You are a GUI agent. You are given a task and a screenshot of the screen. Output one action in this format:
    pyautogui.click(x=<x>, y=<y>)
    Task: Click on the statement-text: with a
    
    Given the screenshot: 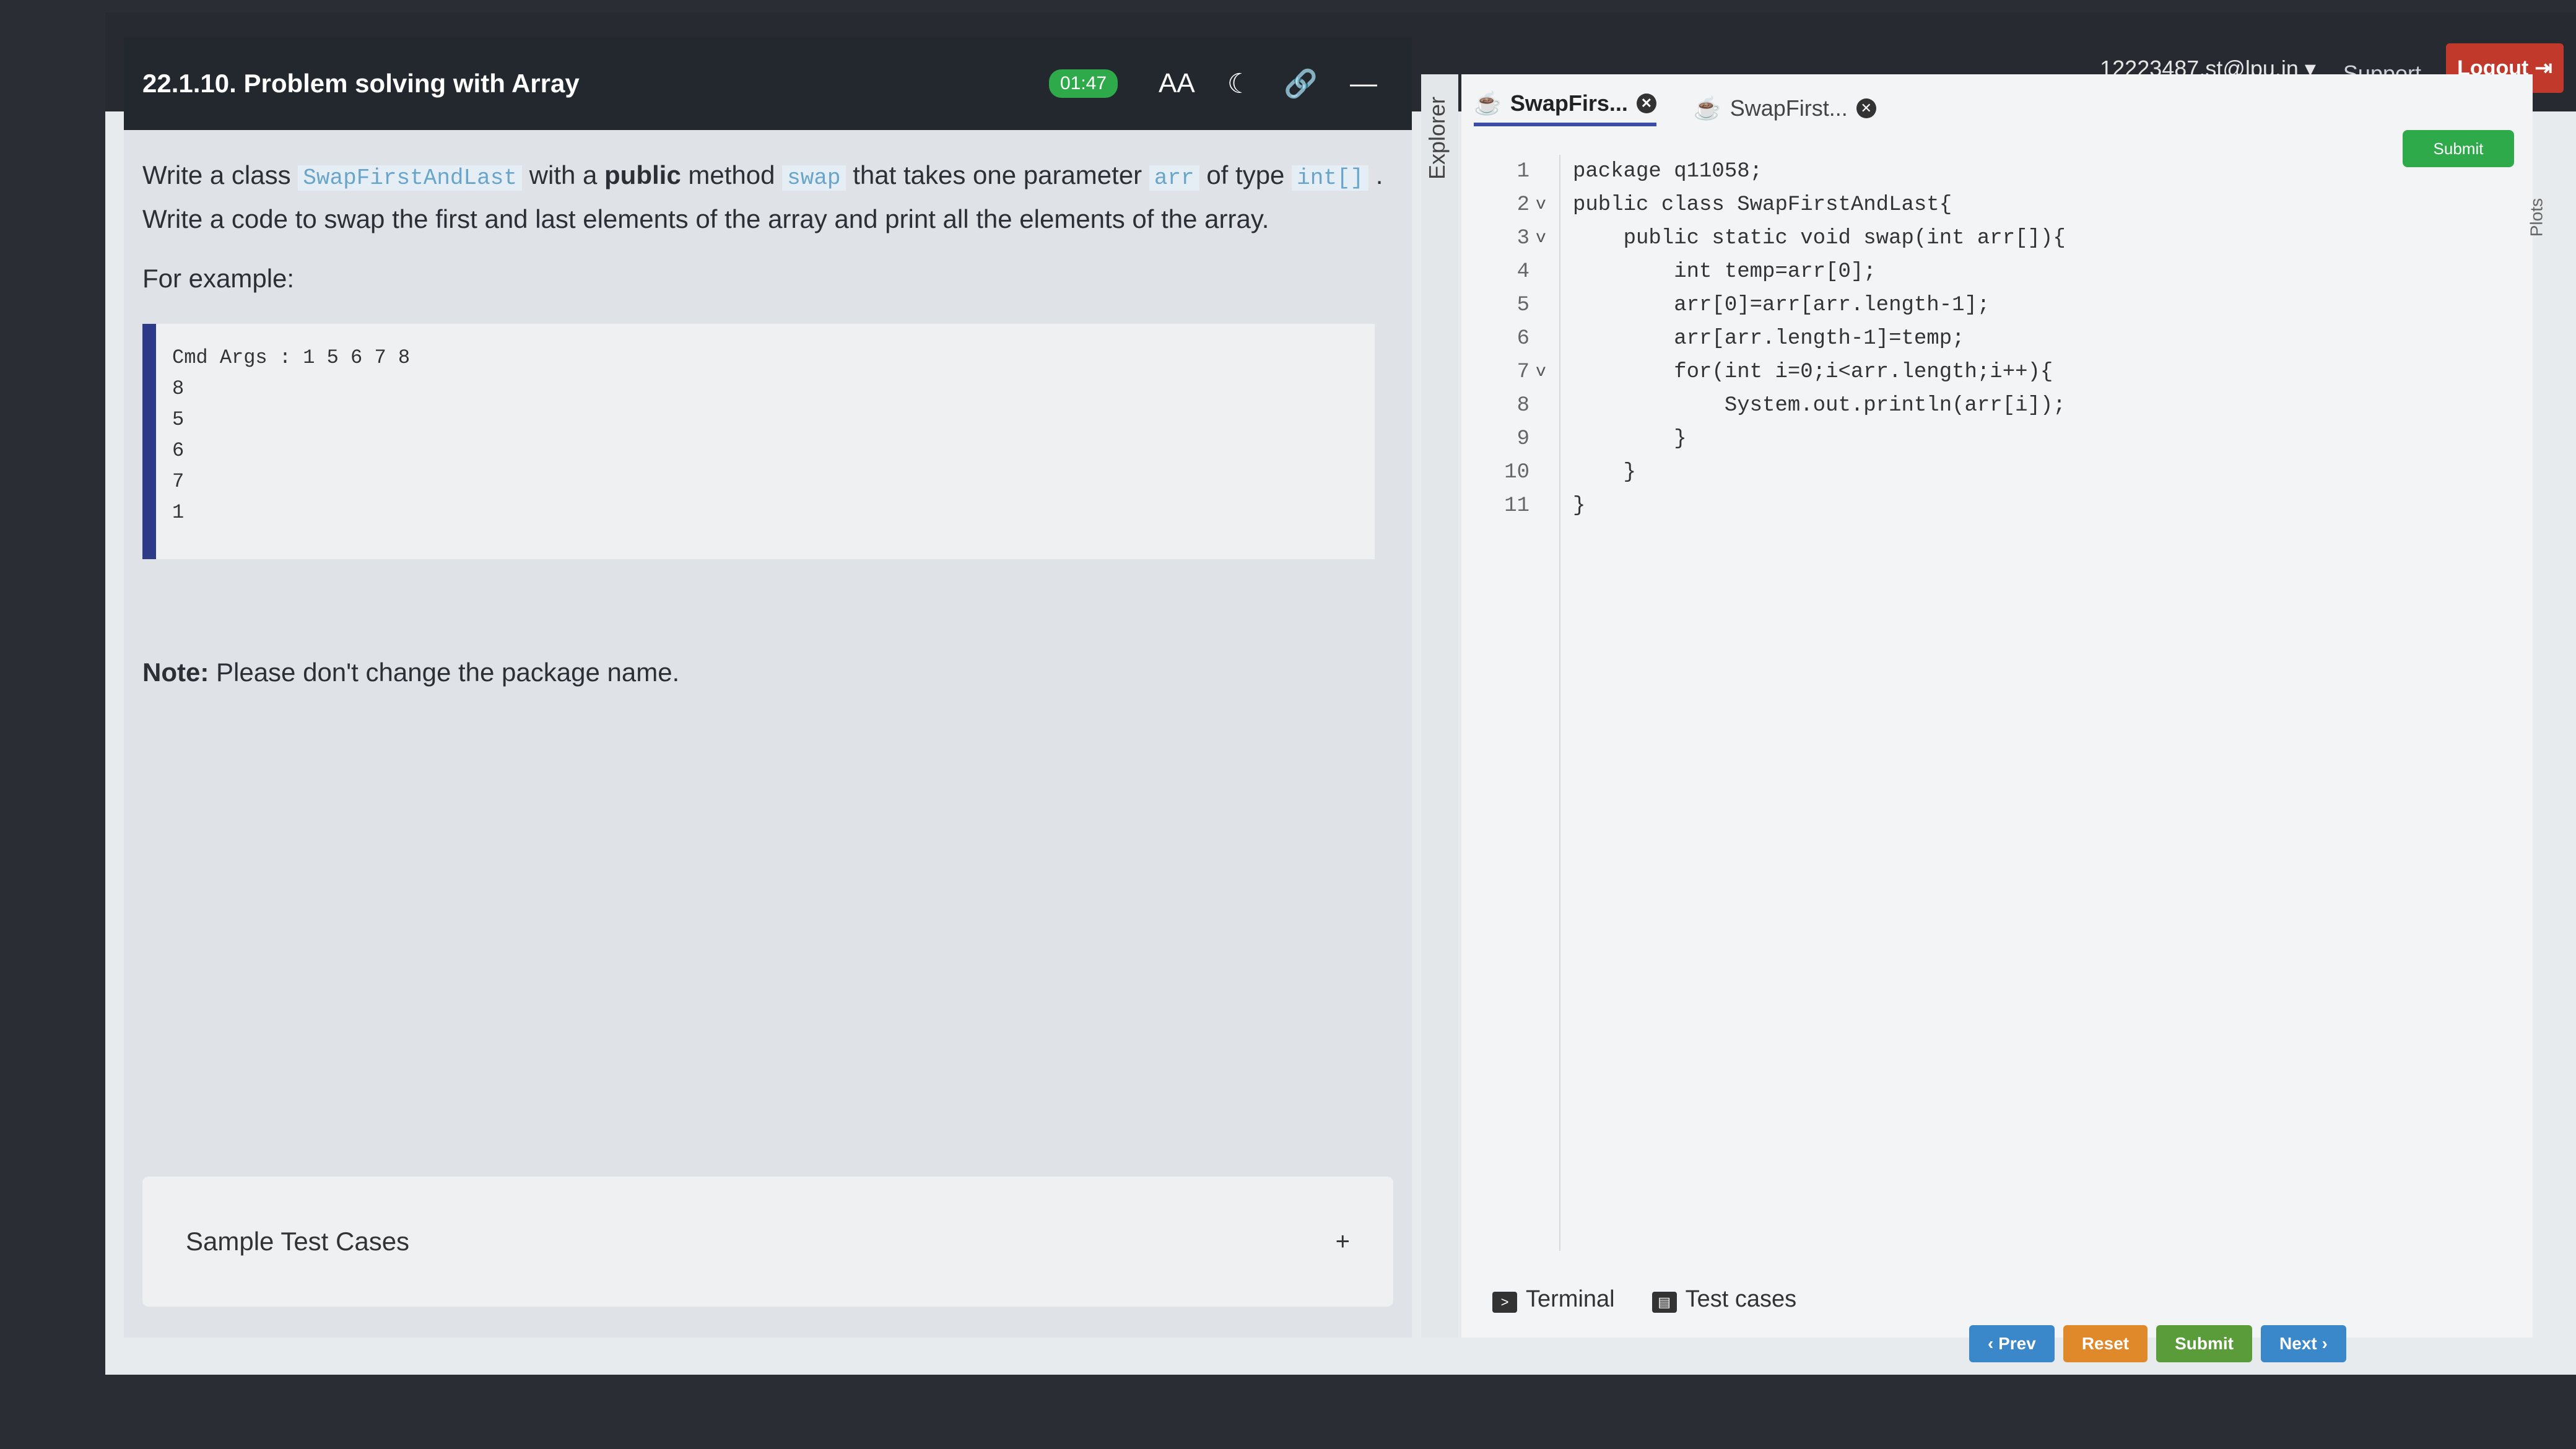 What is the action you would take?
    pyautogui.click(x=563, y=174)
    